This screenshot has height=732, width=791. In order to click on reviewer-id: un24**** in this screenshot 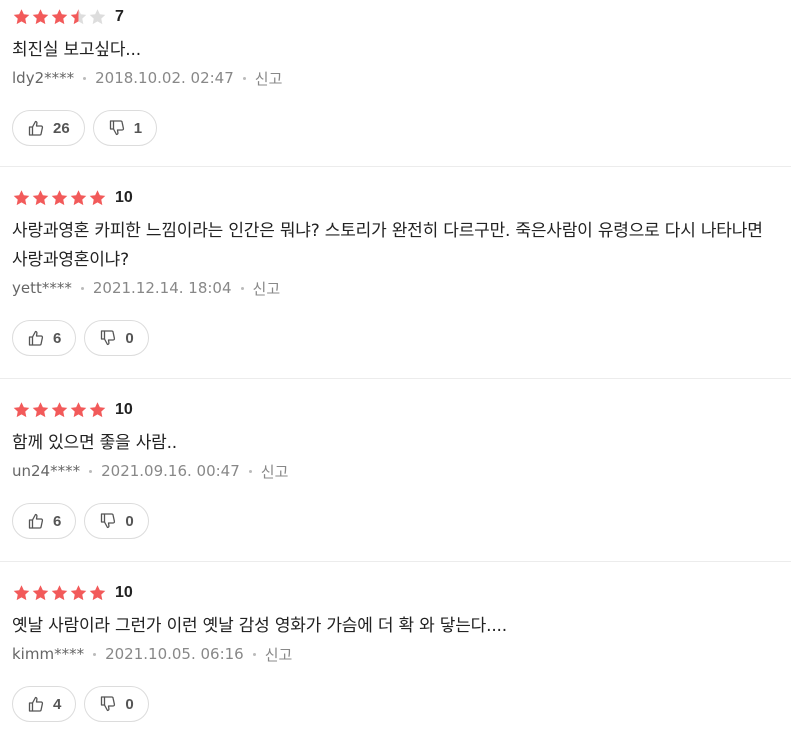, I will do `click(46, 471)`.